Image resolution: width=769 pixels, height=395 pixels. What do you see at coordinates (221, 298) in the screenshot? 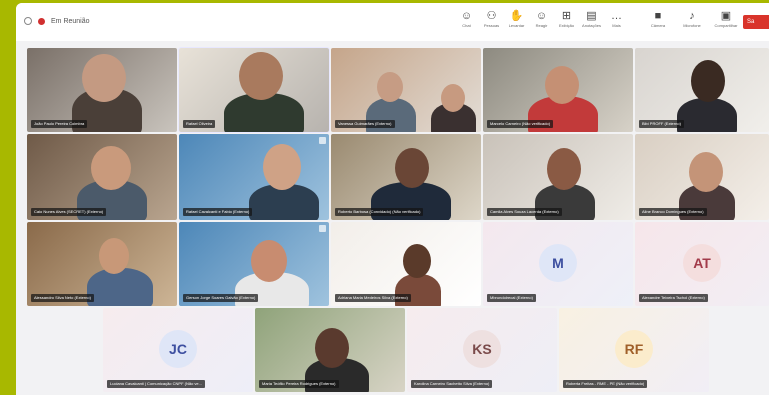
I see `participant-name: Gerson Jorge Soares Galvão (Externo)` at bounding box center [221, 298].